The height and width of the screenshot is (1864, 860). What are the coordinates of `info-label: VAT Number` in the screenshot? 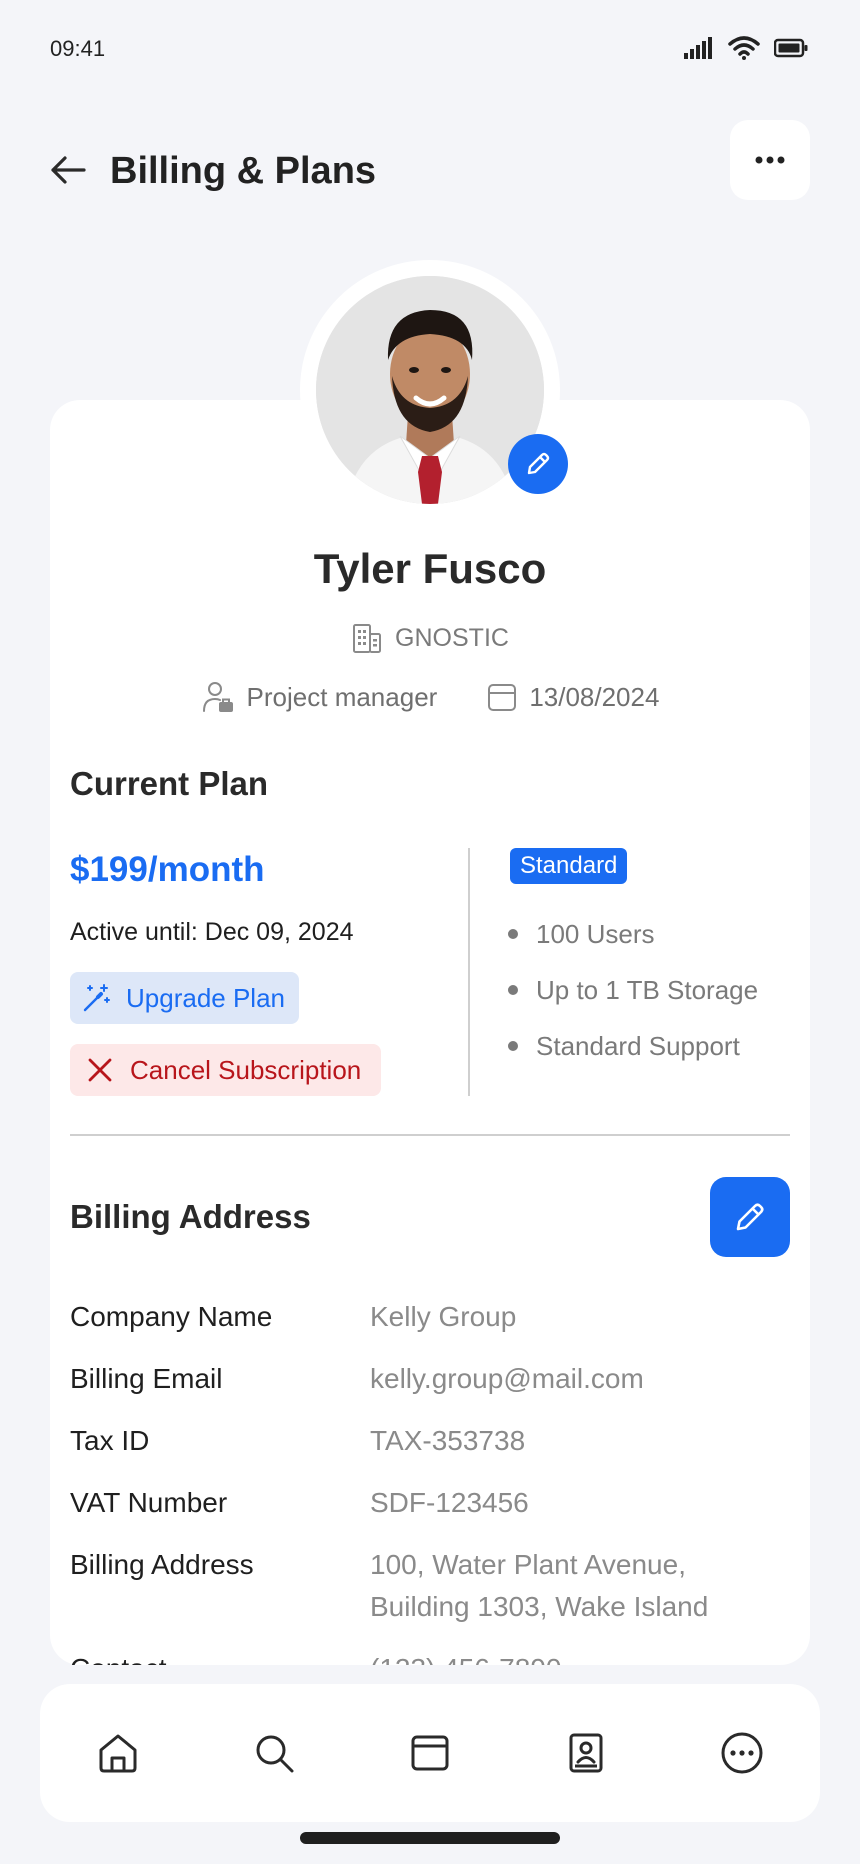 It's located at (149, 1502).